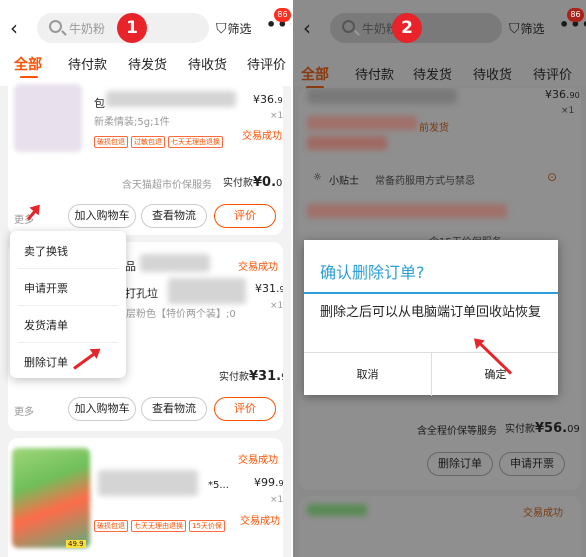  I want to click on dialog-buttons: 取消 确定, so click(431, 374).